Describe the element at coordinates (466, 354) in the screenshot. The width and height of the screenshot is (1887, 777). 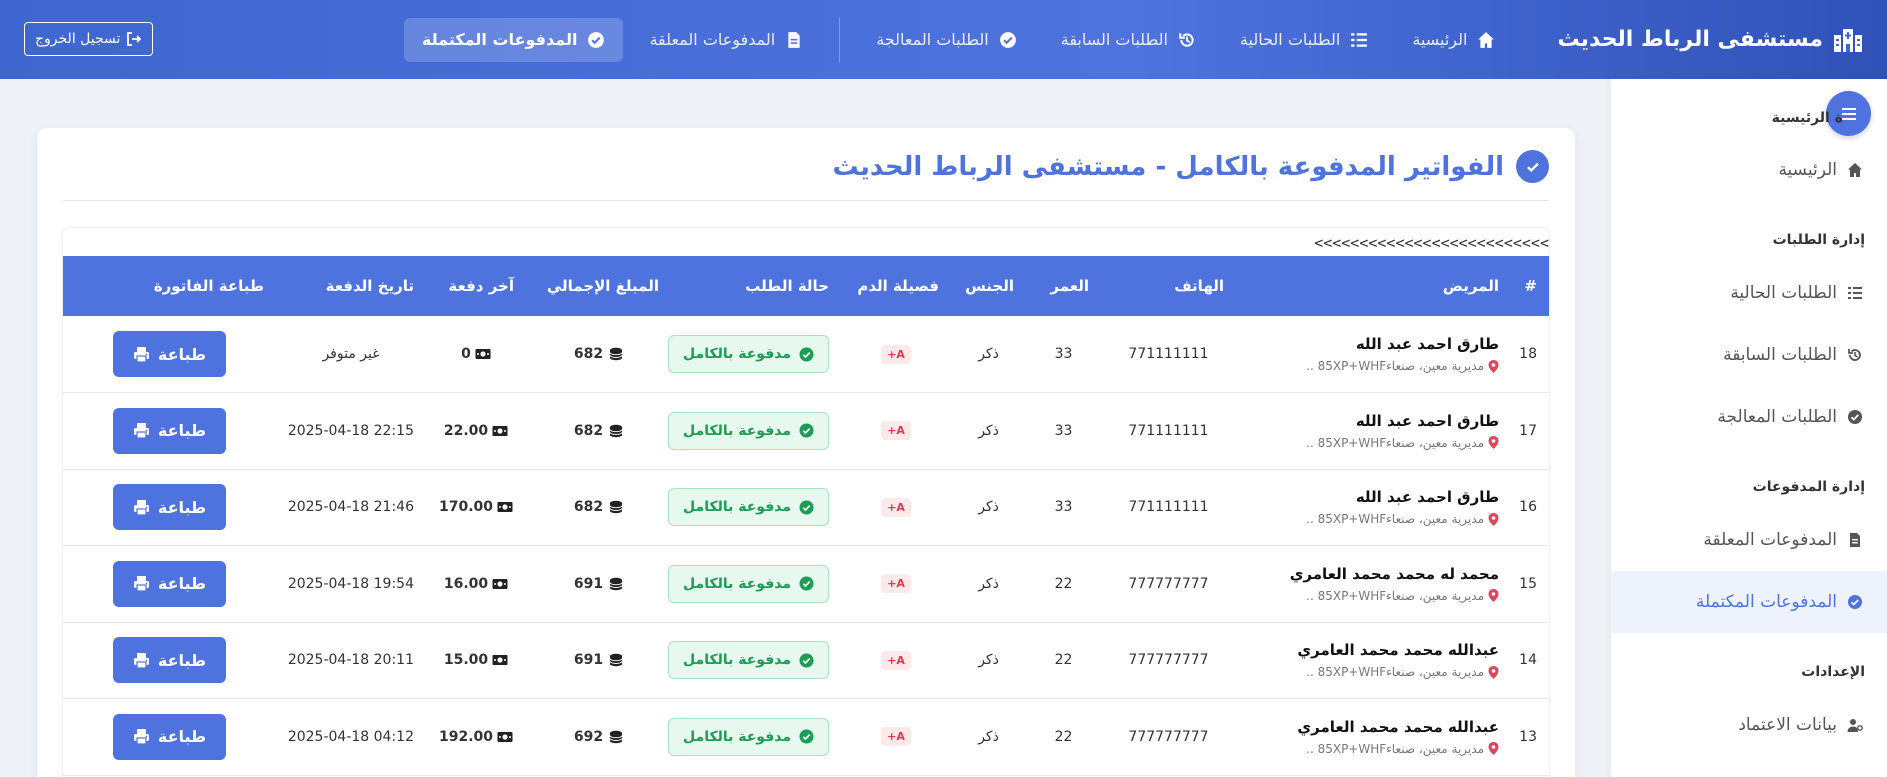
I see `last-payment-value: 0` at that location.